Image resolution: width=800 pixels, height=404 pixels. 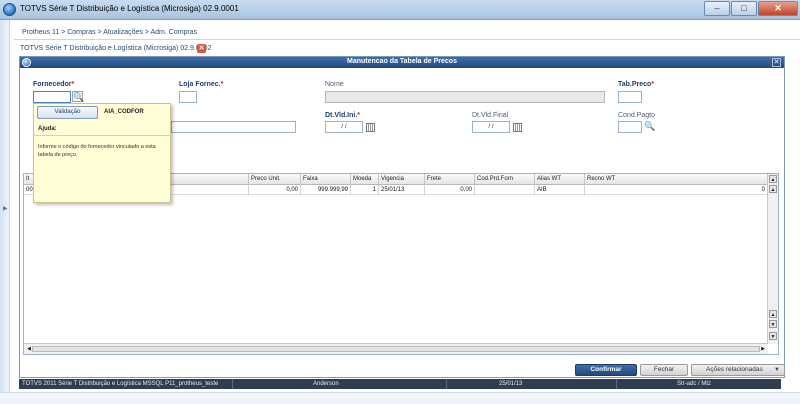 I want to click on dialog-close-button: ✕, so click(x=776, y=62).